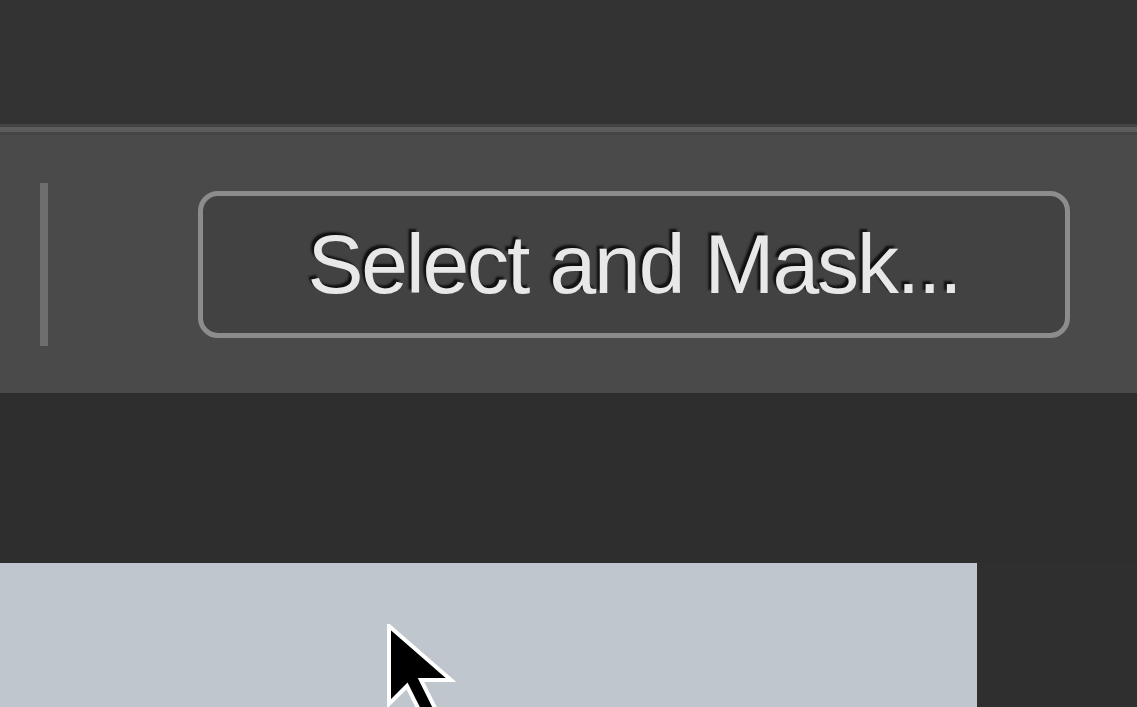 Image resolution: width=1137 pixels, height=707 pixels. What do you see at coordinates (422, 665) in the screenshot?
I see `cursor-icon` at bounding box center [422, 665].